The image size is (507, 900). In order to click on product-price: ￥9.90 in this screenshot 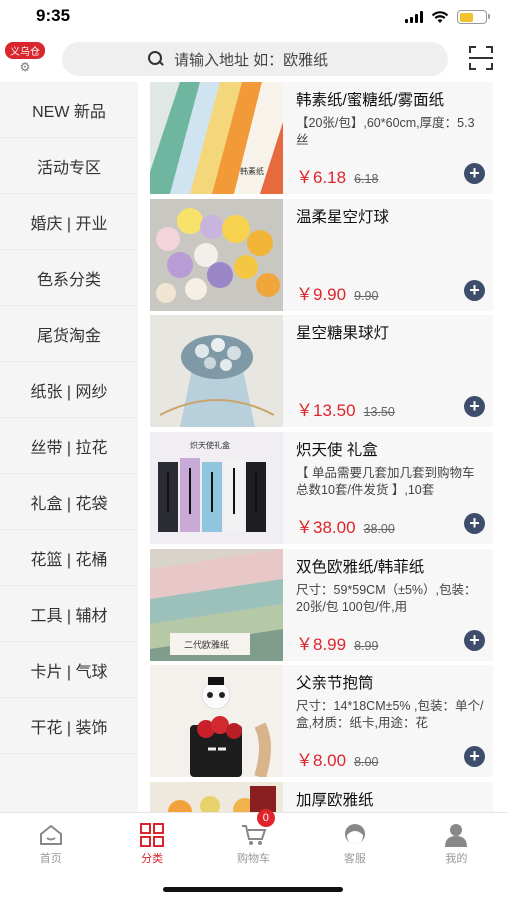, I will do `click(321, 294)`.